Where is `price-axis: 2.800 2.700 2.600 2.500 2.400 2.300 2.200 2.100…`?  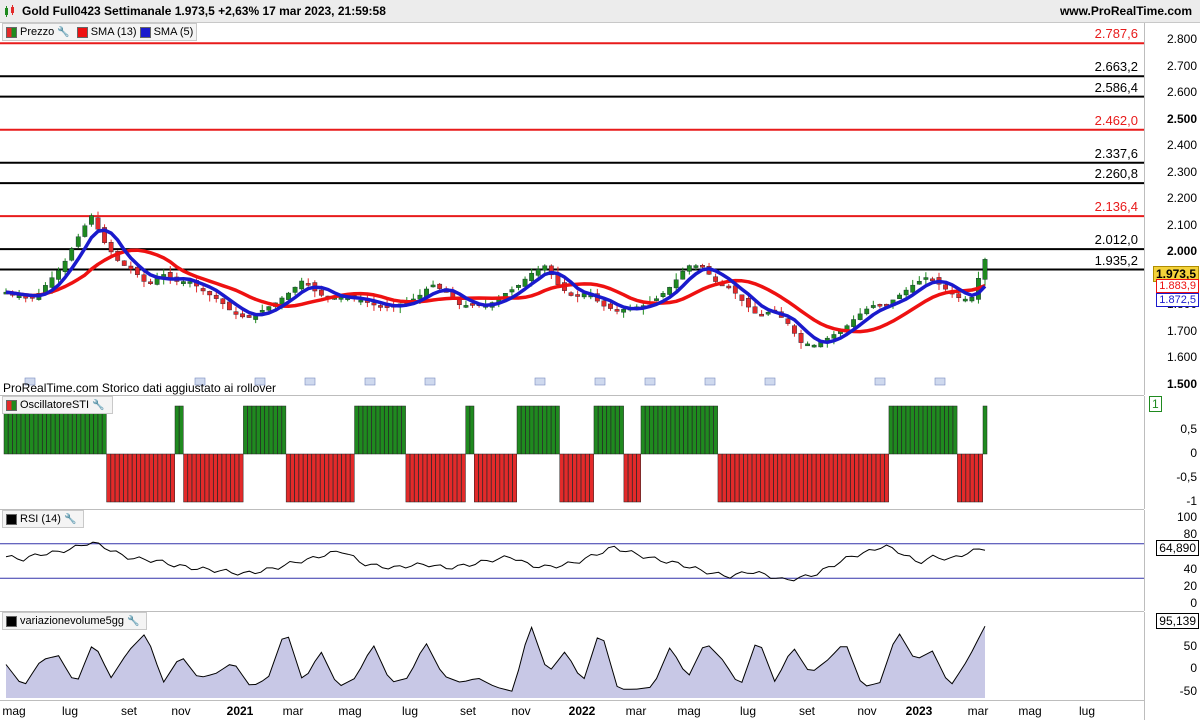 price-axis: 2.800 2.700 2.600 2.500 2.400 2.300 2.200 2.100… is located at coordinates (1172, 209).